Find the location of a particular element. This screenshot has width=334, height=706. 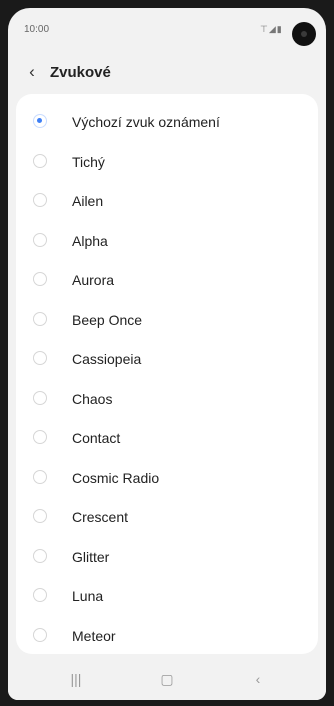

sound-option: Luna is located at coordinates (167, 596).